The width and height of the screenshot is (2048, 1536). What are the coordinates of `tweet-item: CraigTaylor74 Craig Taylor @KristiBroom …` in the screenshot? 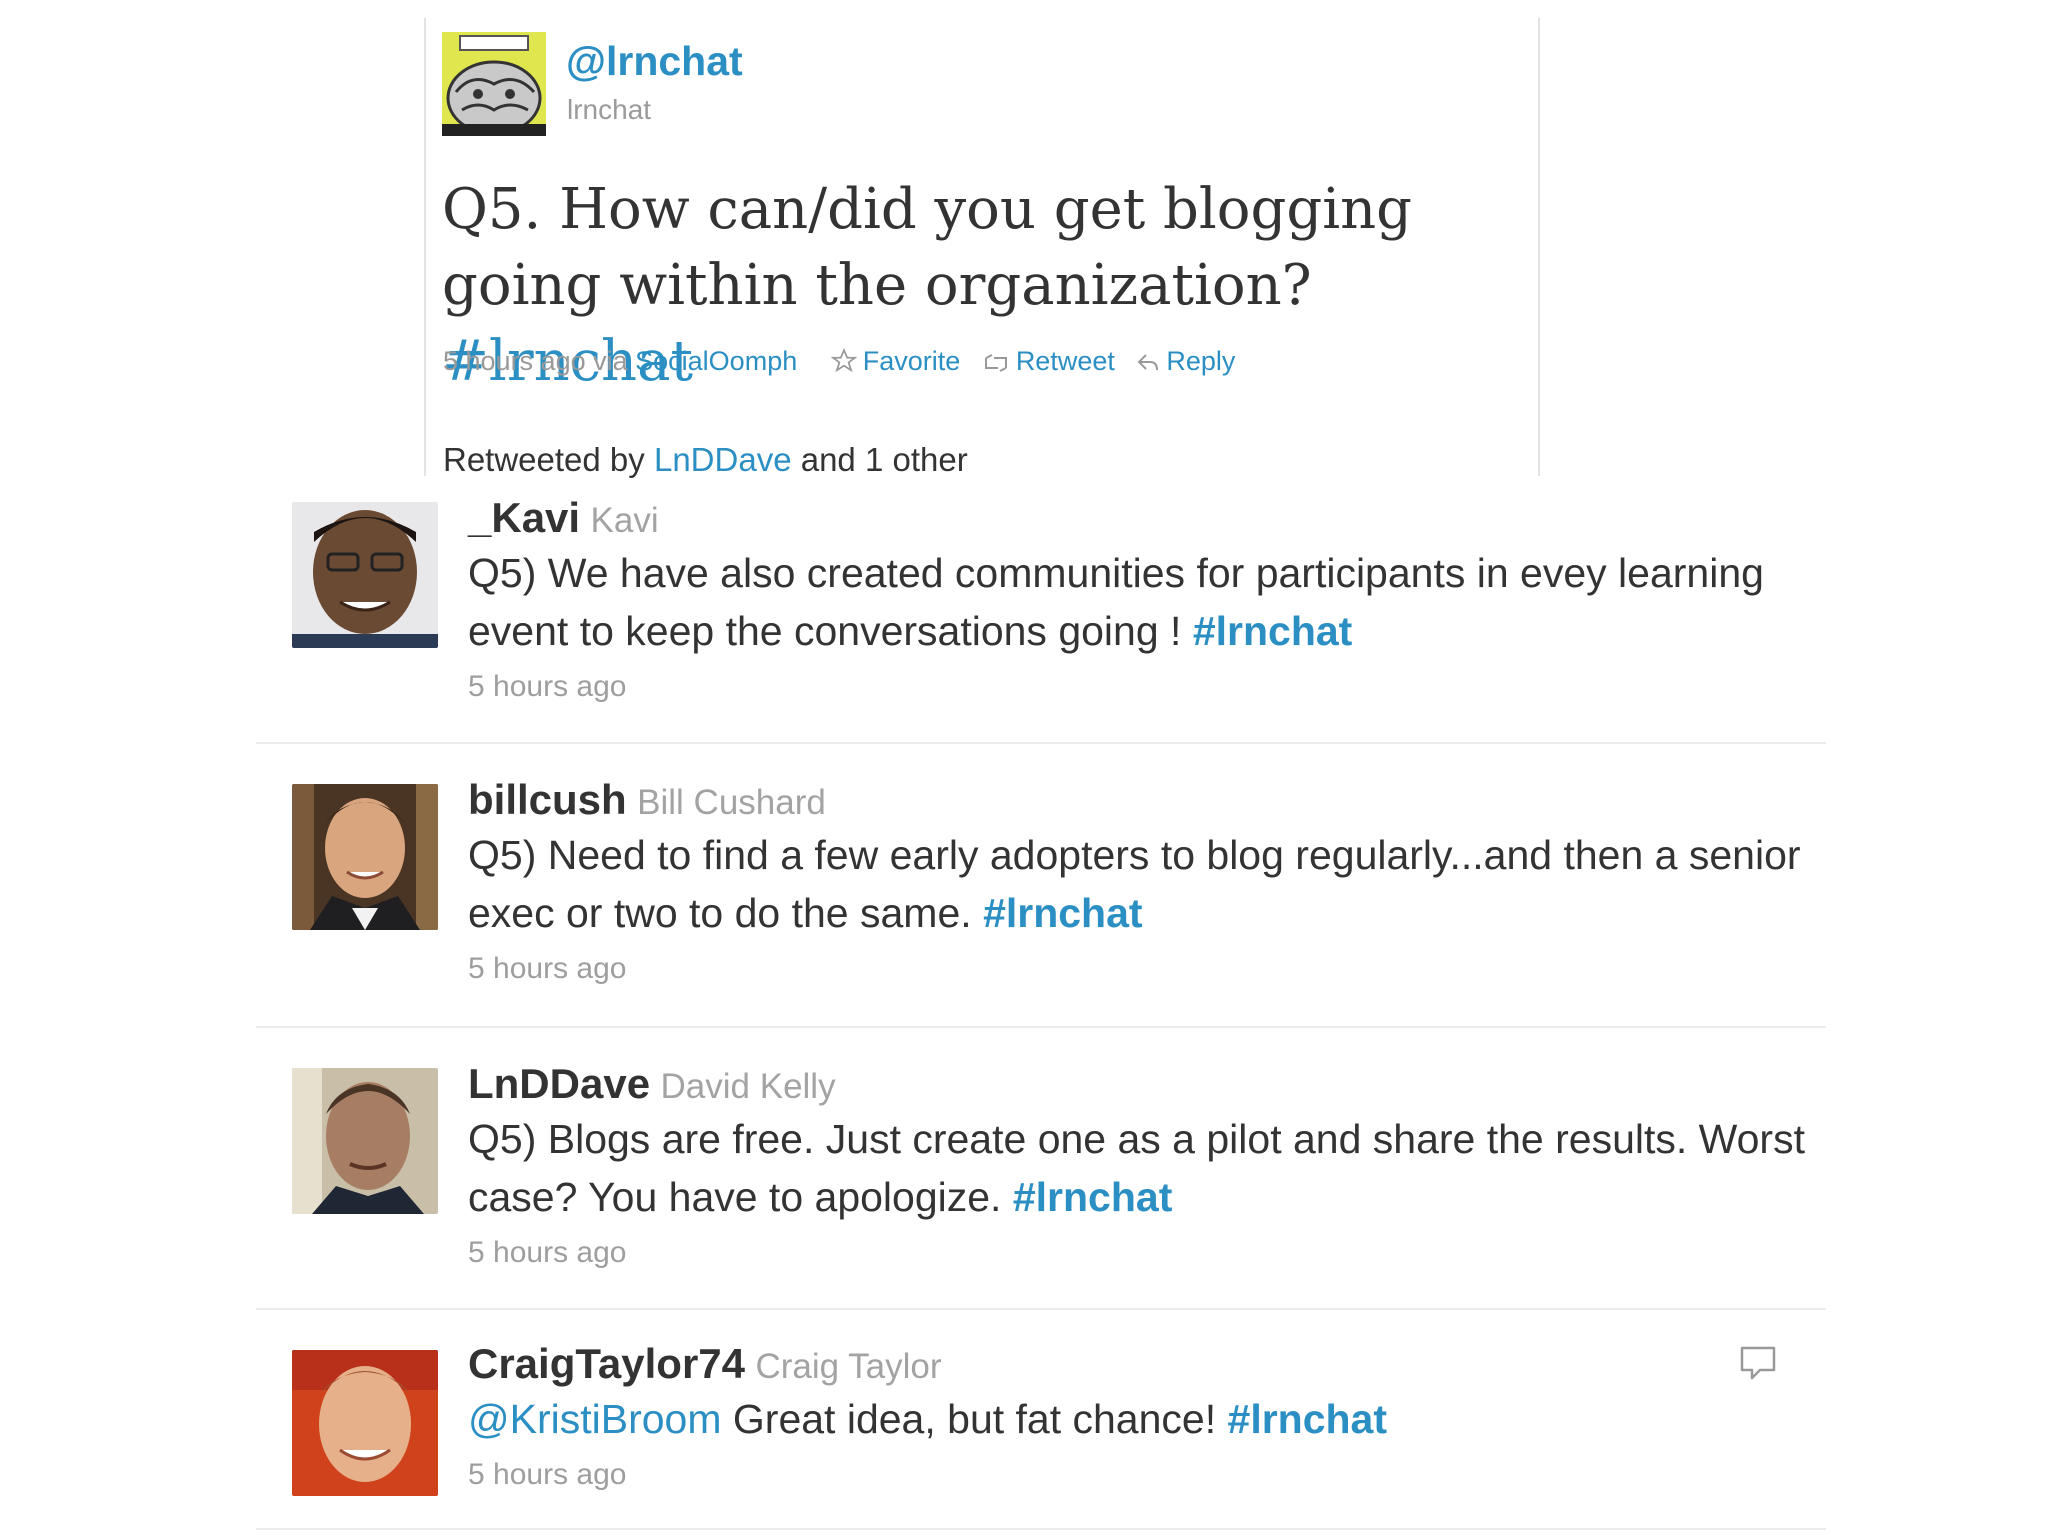 It's located at (1041, 1437).